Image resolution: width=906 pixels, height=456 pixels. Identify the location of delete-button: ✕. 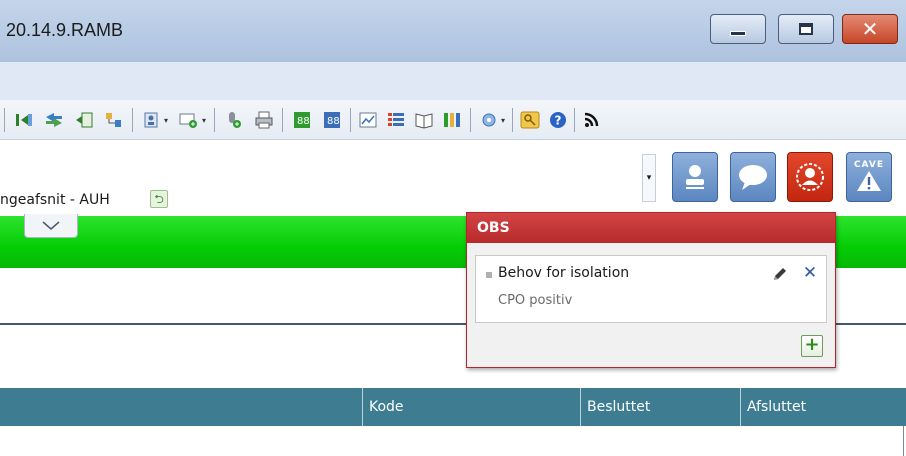
(810, 273).